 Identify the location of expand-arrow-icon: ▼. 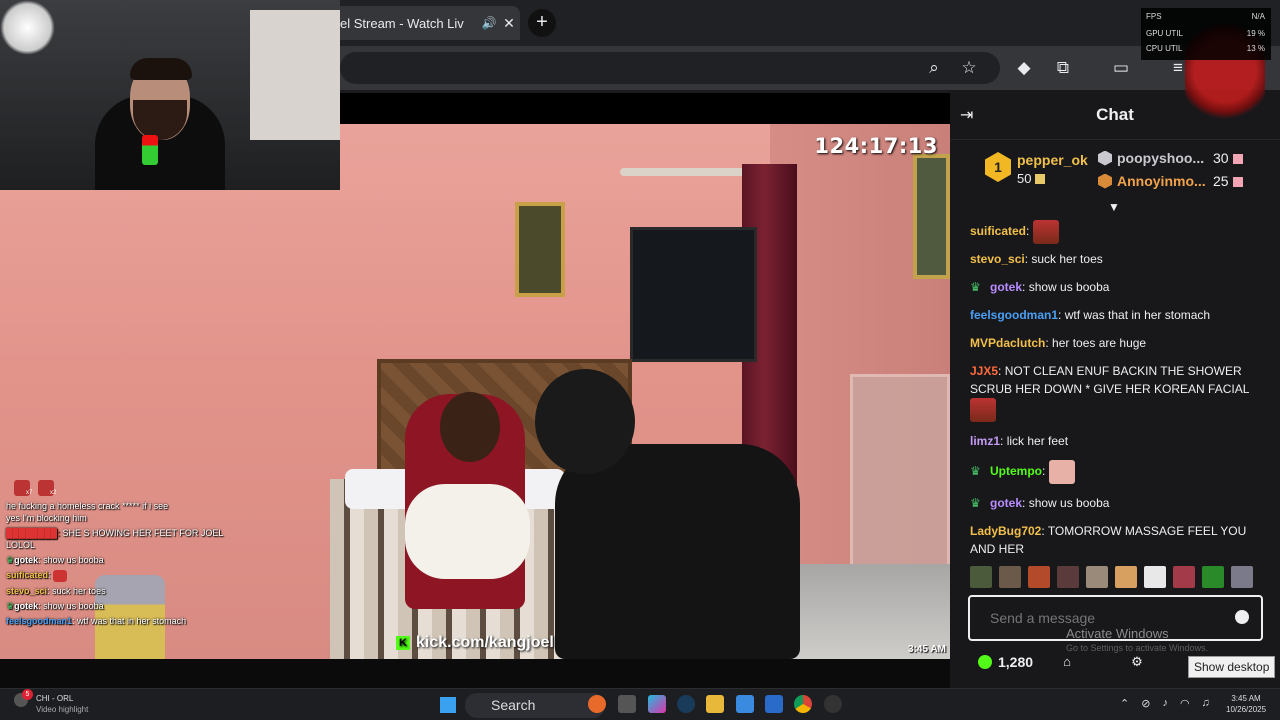
(1114, 207).